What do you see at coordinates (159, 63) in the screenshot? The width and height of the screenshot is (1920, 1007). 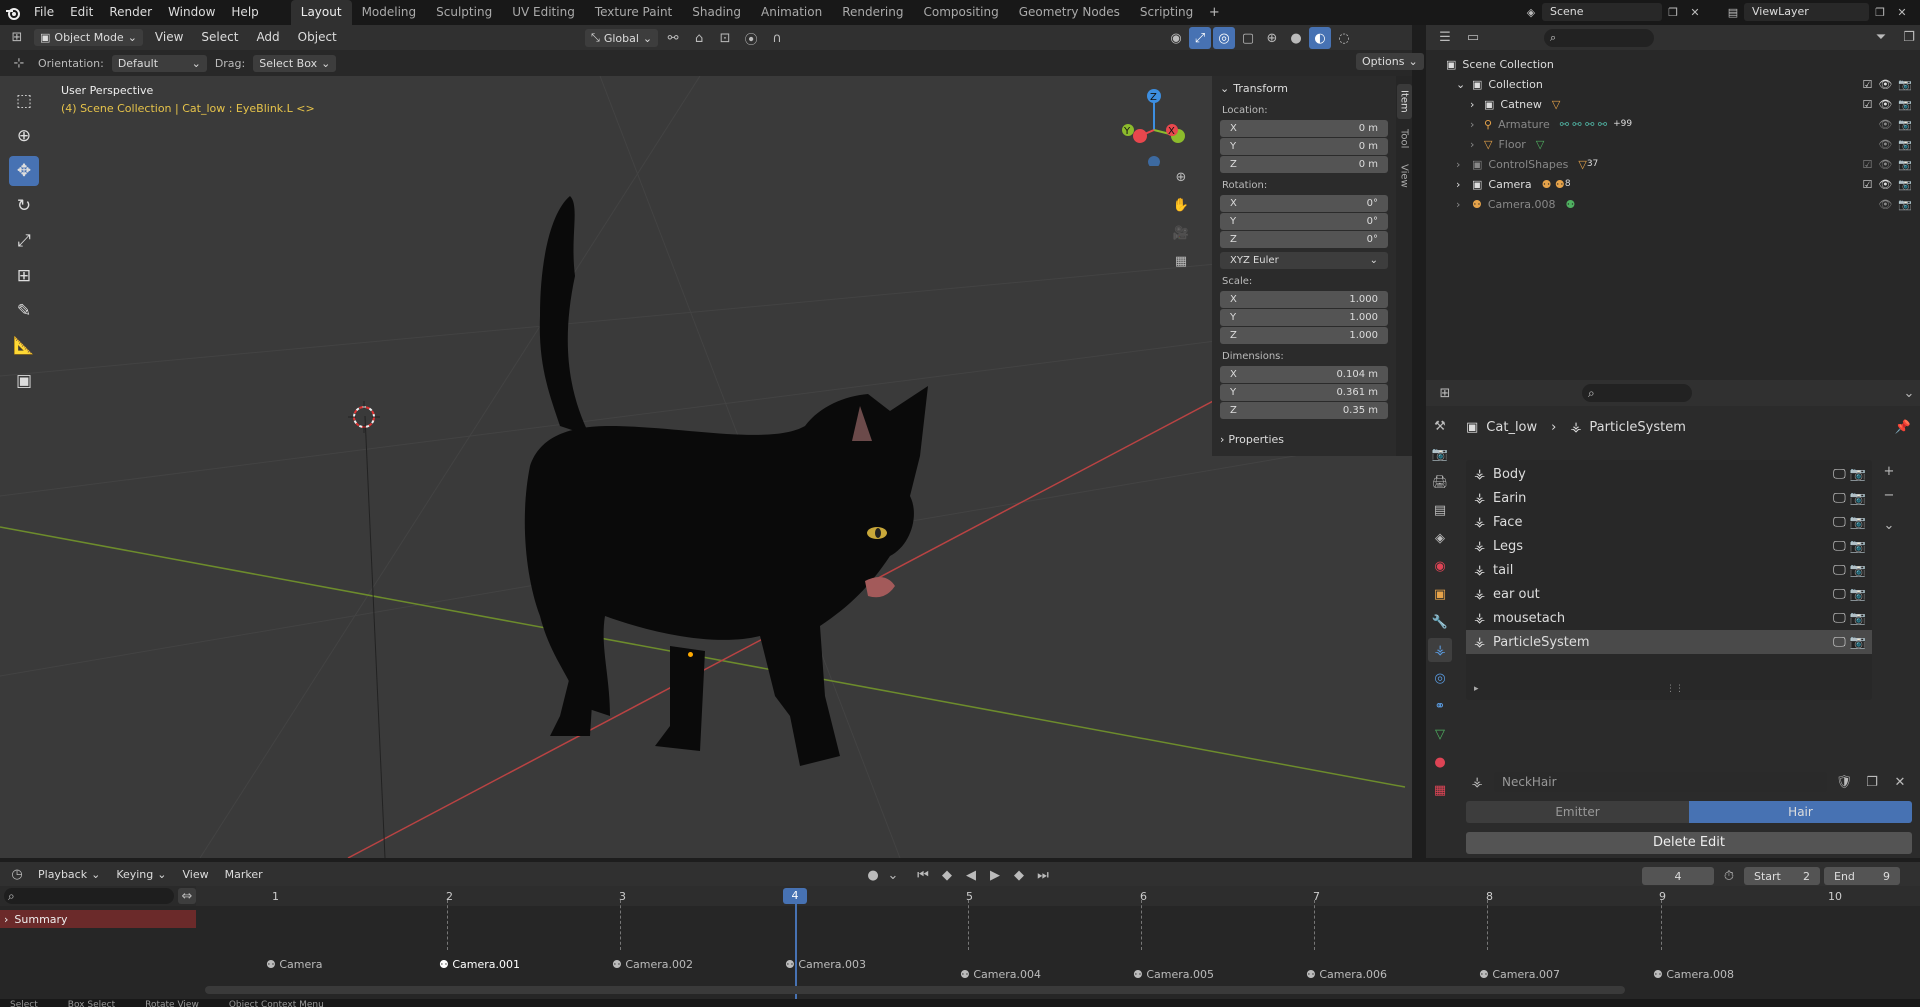 I see `orientation-selector: Default ⌄` at bounding box center [159, 63].